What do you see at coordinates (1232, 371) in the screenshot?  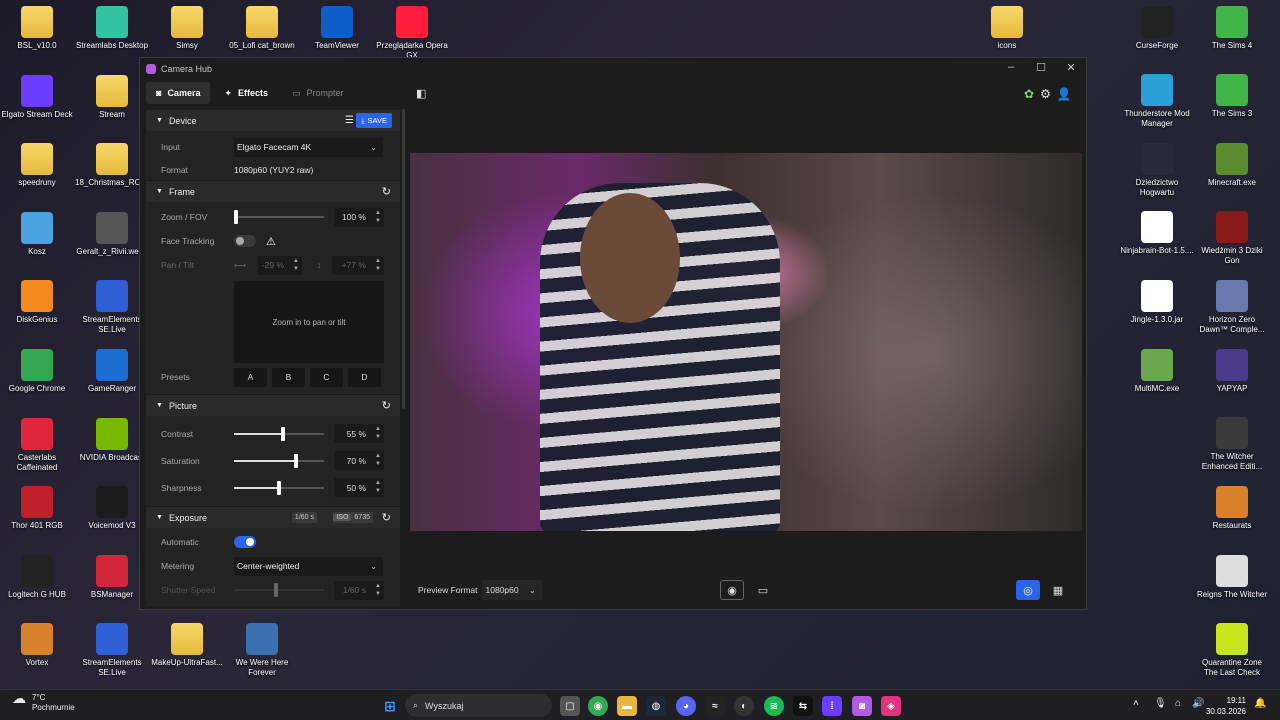 I see `desktop-icon: YAPYAP` at bounding box center [1232, 371].